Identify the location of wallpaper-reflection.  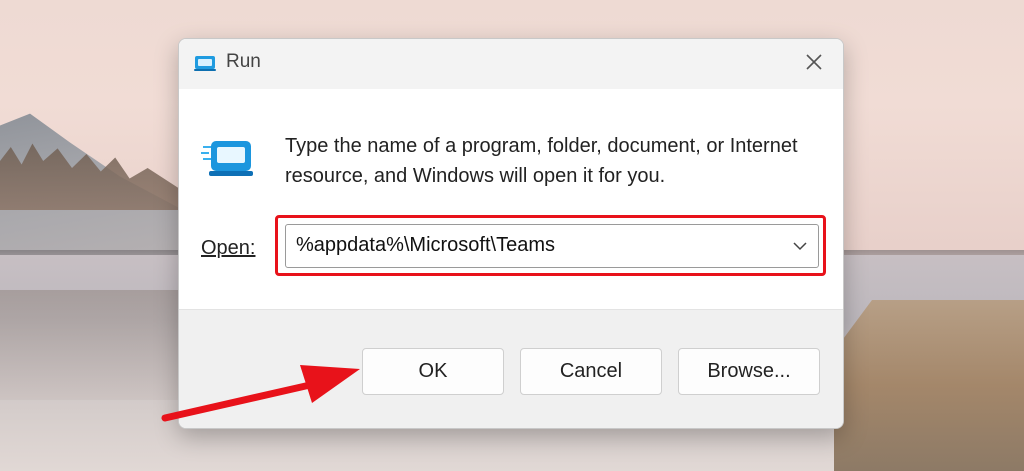
(90, 345).